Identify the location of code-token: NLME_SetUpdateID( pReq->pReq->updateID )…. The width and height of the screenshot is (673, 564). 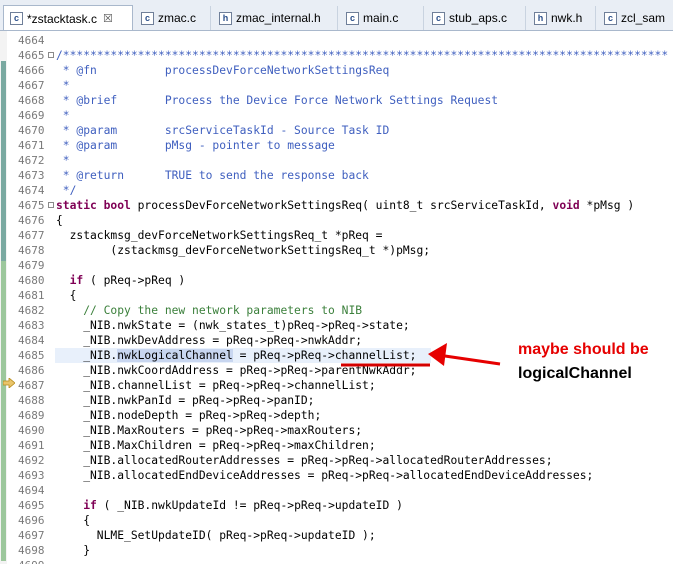
(216, 535).